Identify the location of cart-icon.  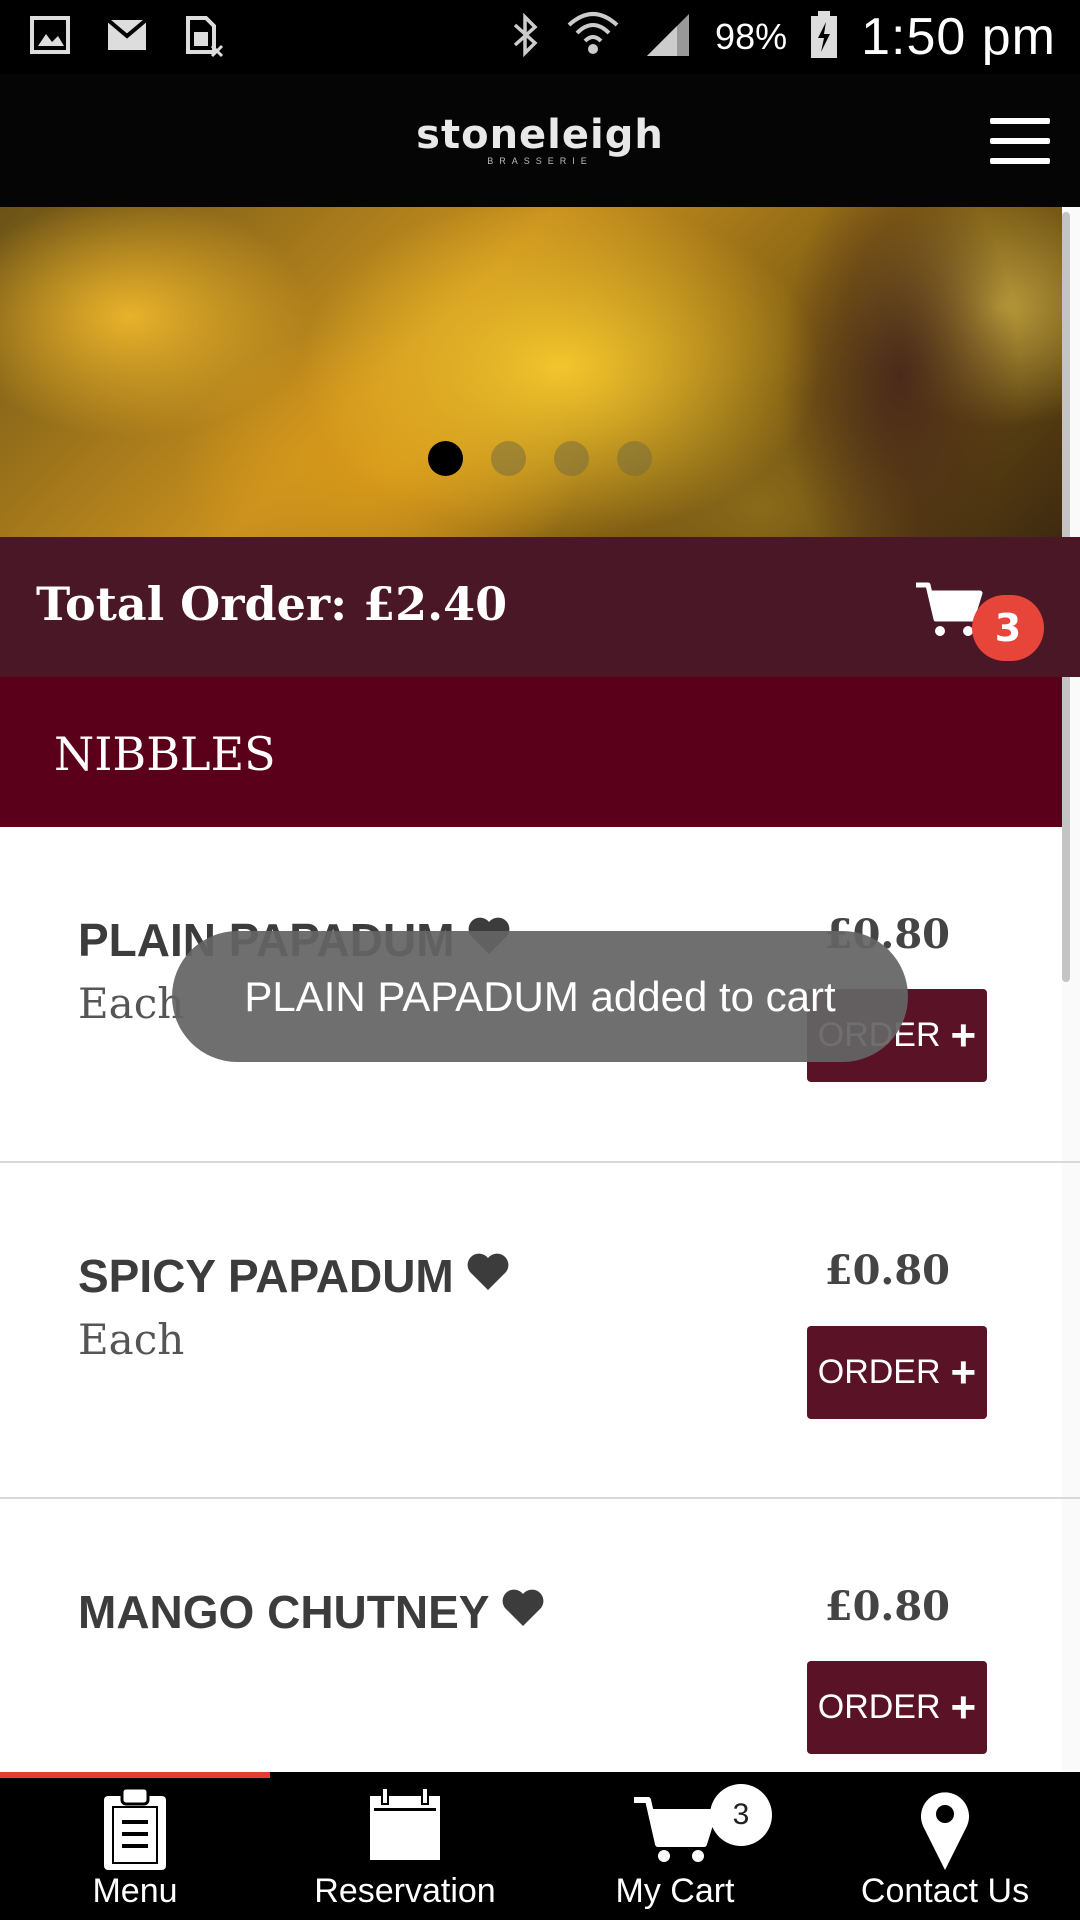
(675, 1831).